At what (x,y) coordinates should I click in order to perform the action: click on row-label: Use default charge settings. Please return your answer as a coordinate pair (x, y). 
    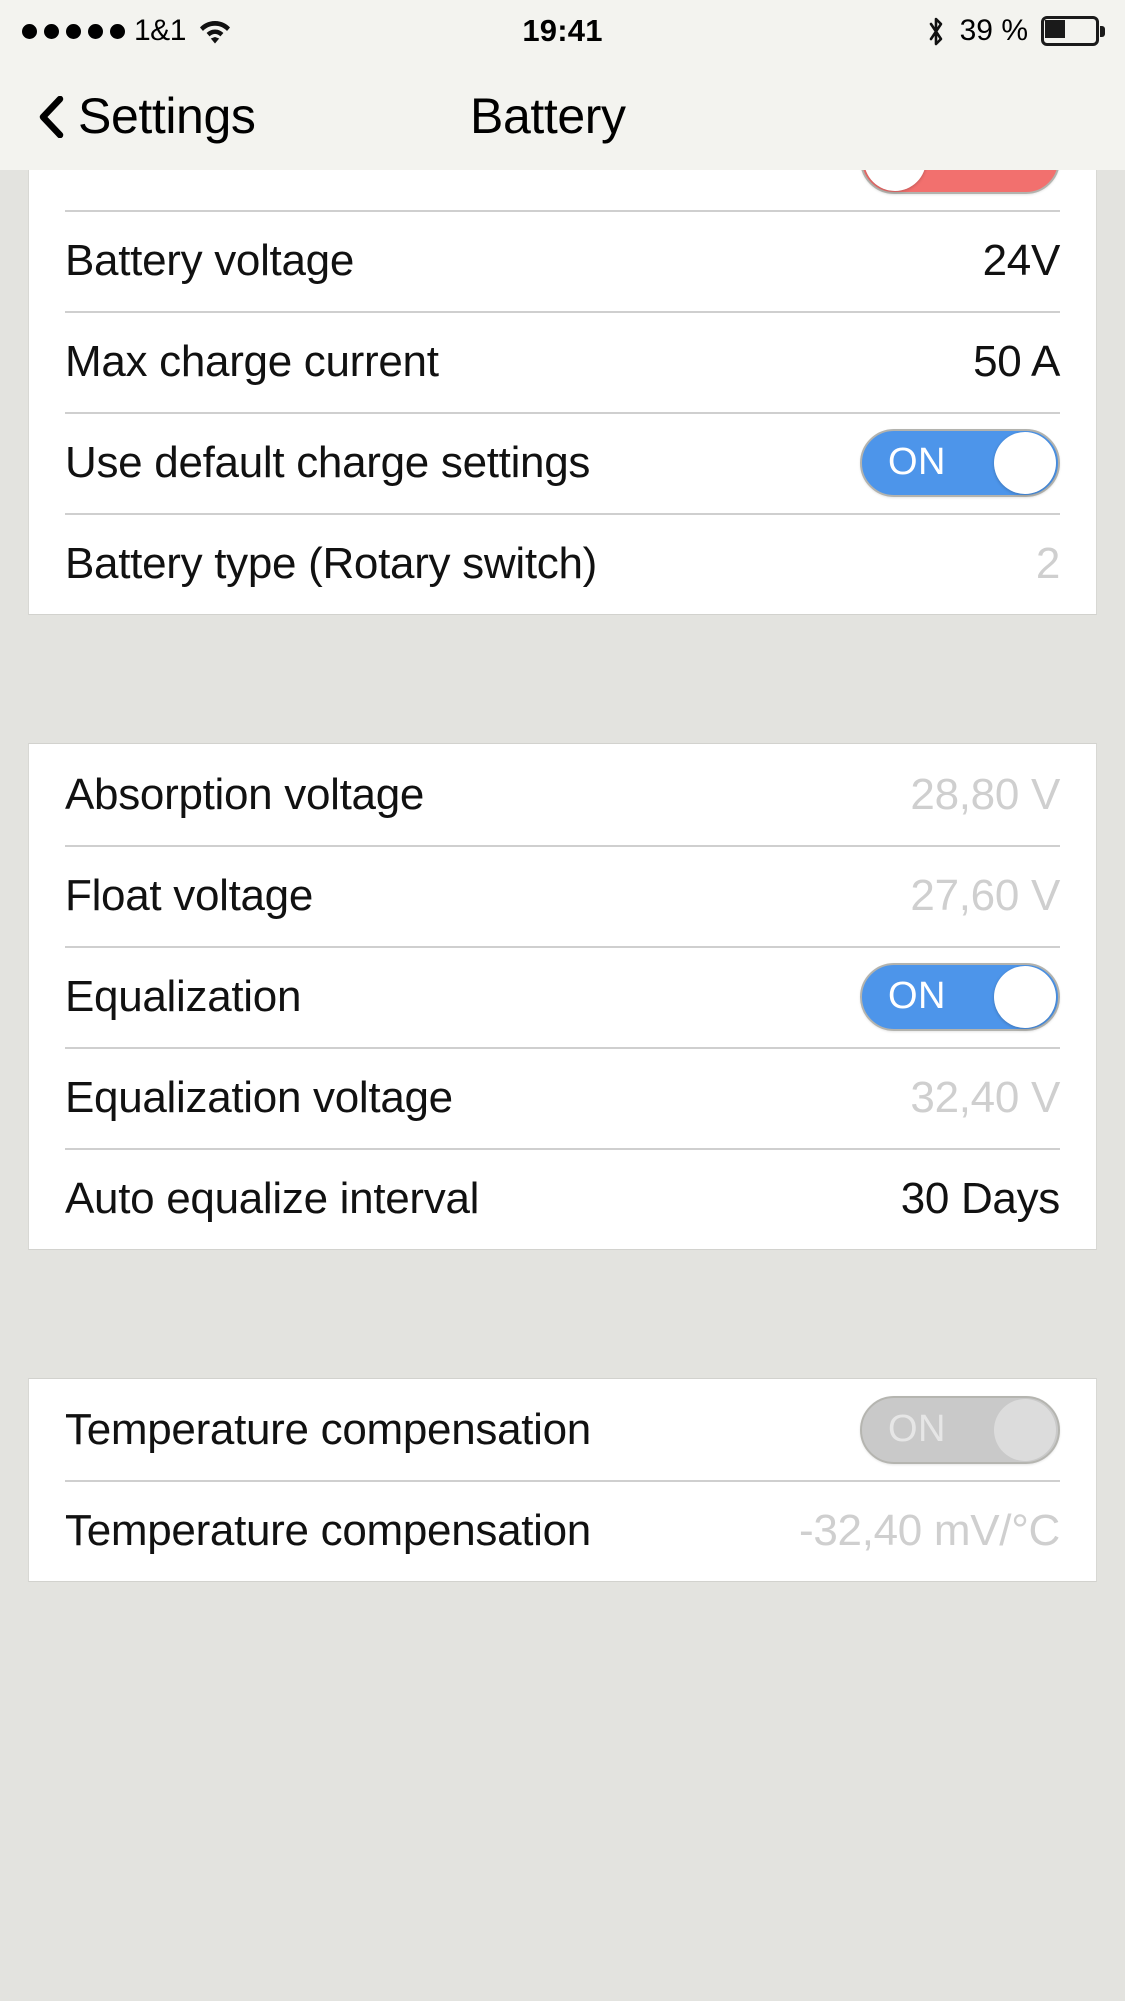
    Looking at the image, I should click on (328, 462).